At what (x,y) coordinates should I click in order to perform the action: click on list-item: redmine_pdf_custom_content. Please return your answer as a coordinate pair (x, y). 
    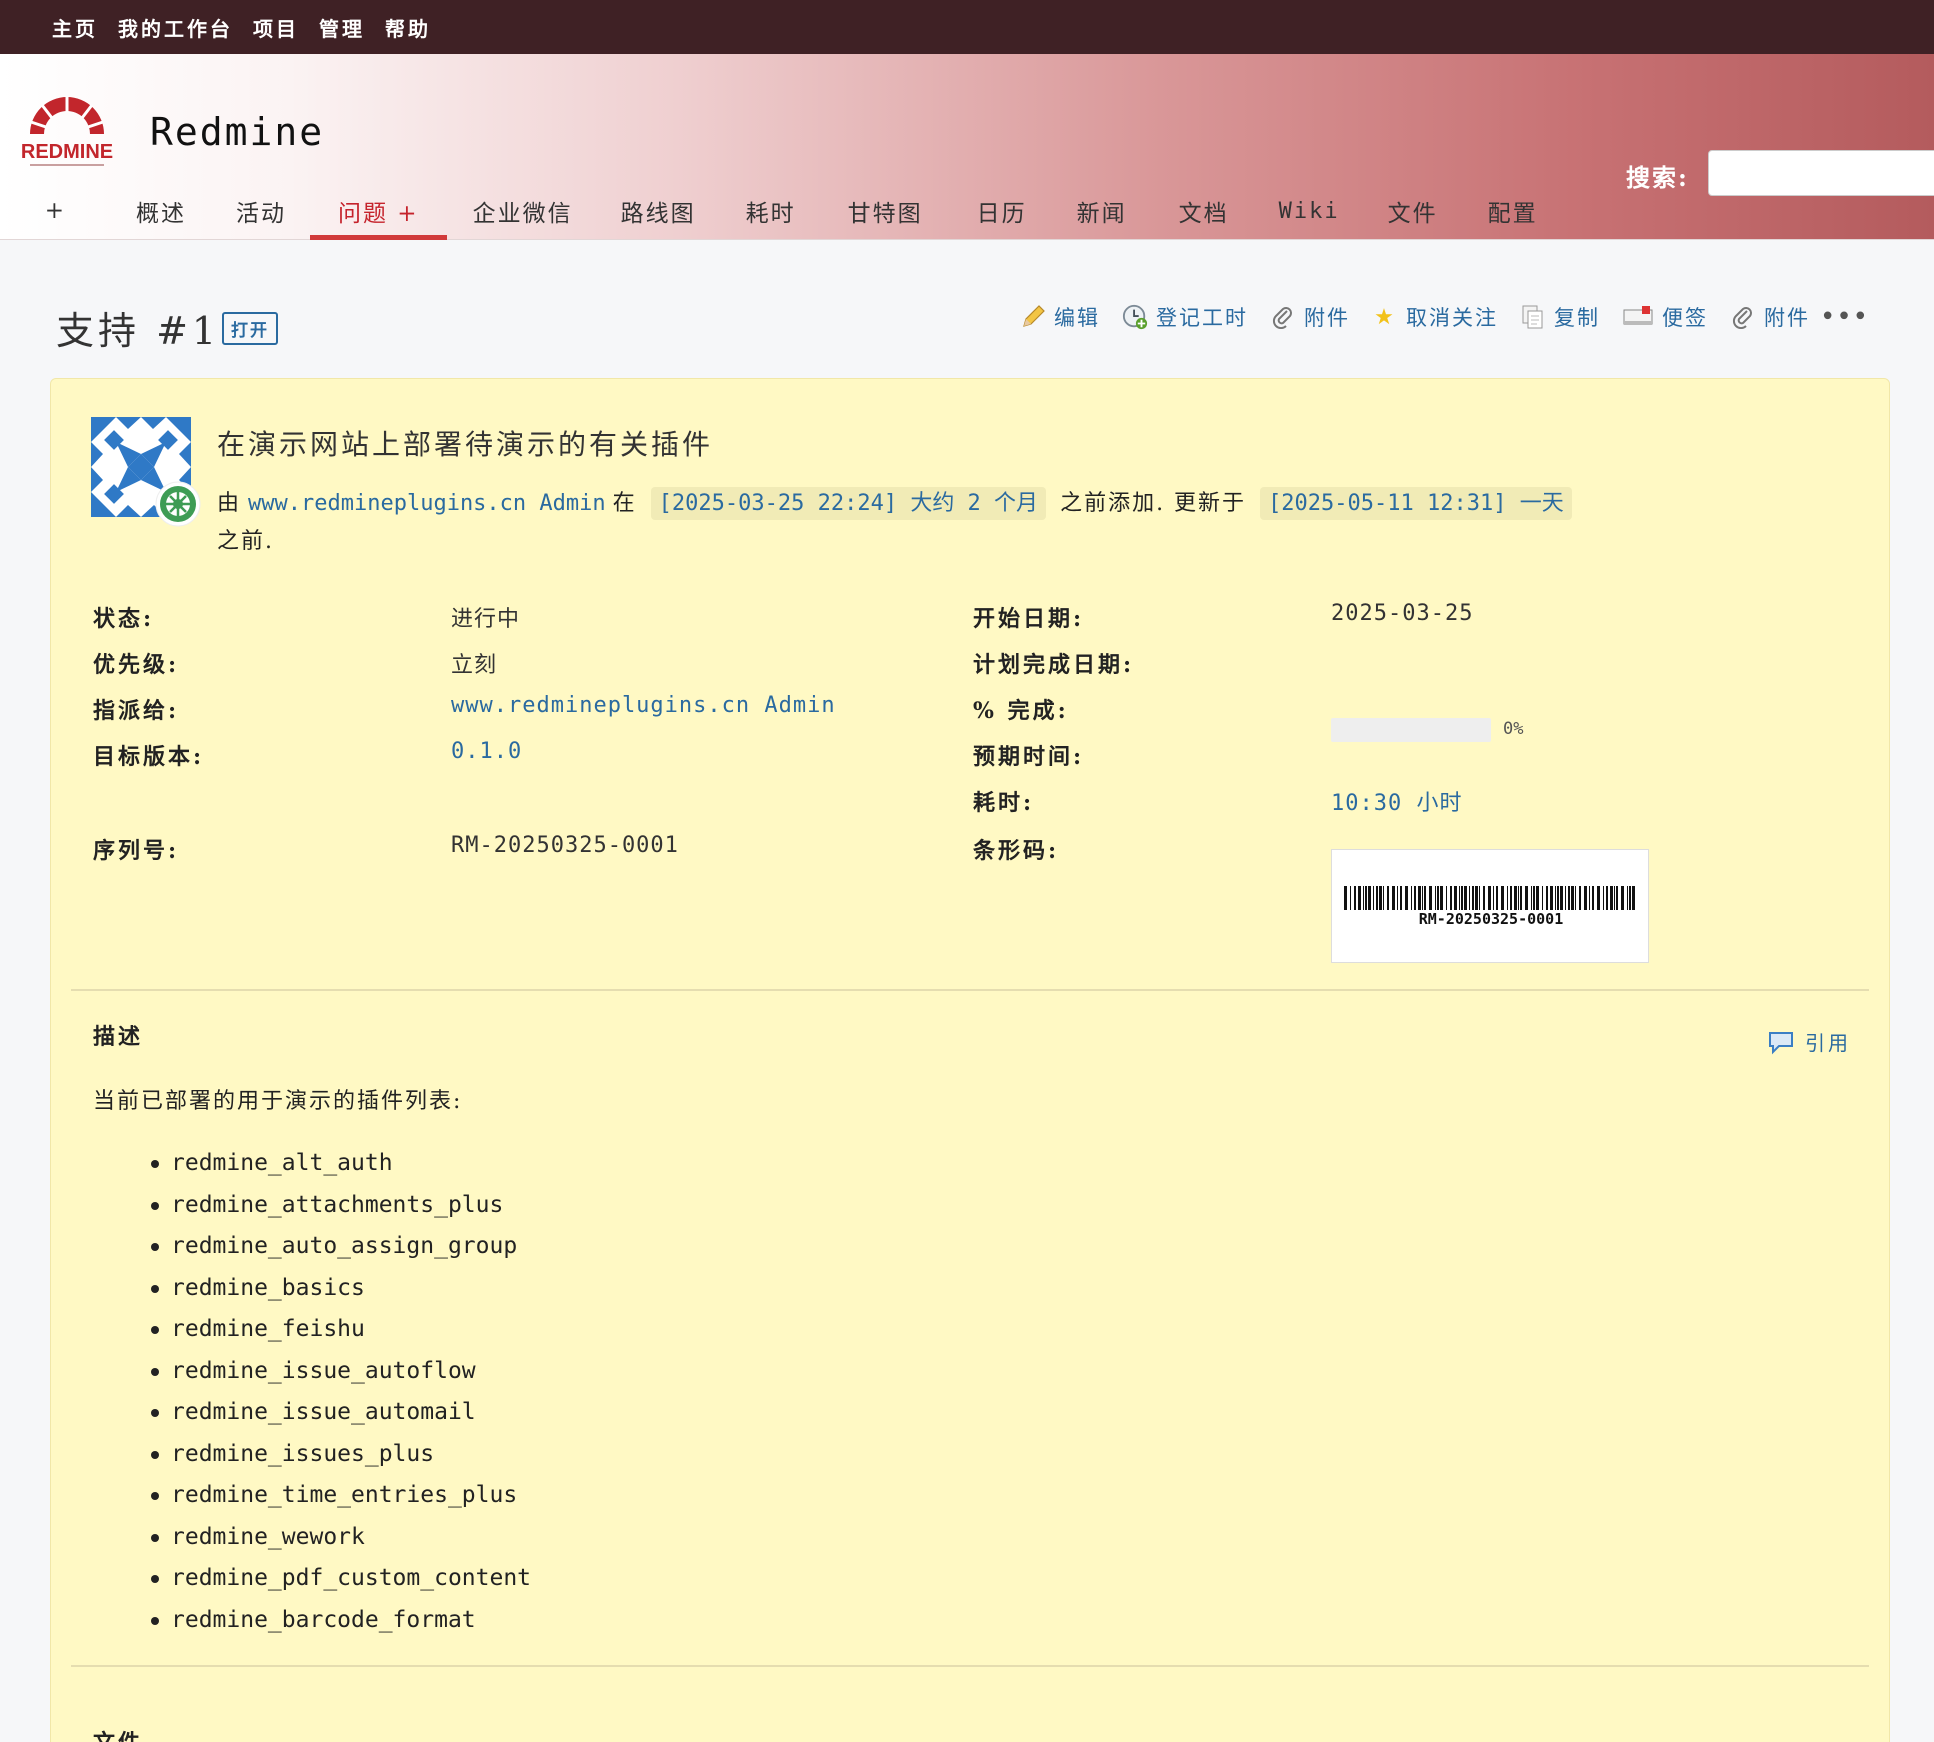
    Looking at the image, I should click on (340, 1579).